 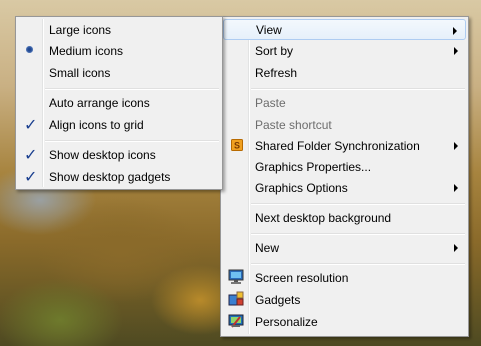 I want to click on submenu-item-auto-arrange: Auto arrange icons, so click(x=119, y=102).